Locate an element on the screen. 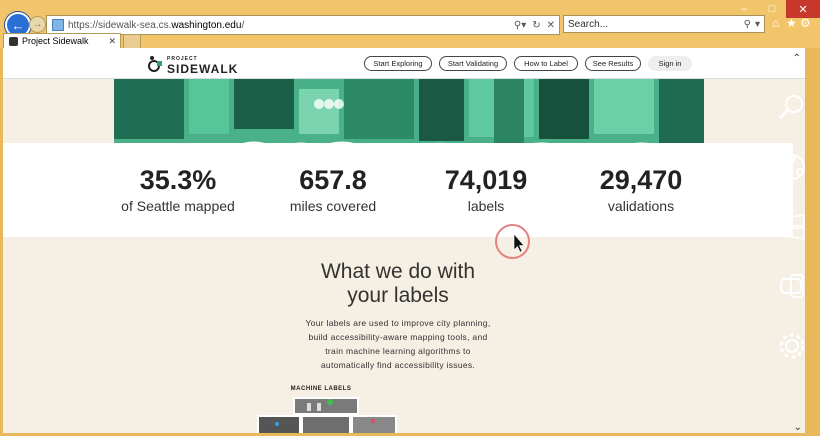  close-icon: ✕ is located at coordinates (551, 25).